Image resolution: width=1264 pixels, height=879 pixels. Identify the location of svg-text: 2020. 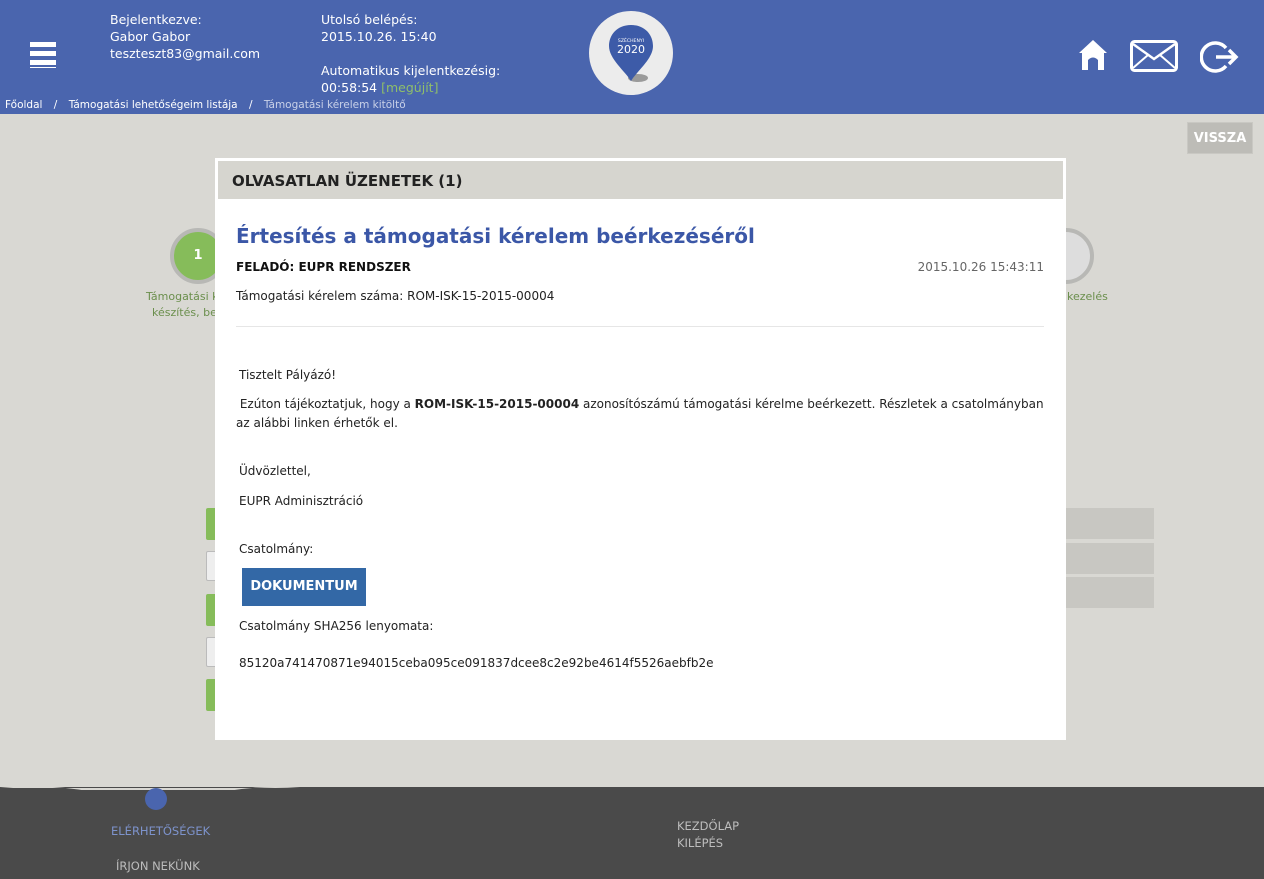
(631, 49).